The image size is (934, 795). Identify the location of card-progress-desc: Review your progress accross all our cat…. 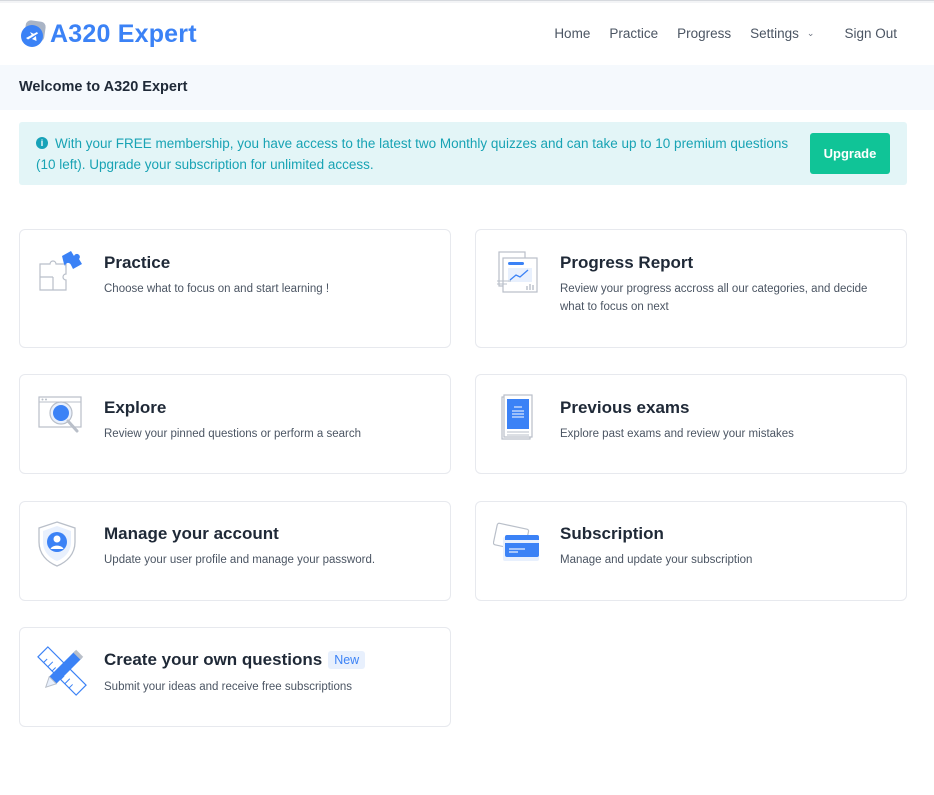
(714, 298).